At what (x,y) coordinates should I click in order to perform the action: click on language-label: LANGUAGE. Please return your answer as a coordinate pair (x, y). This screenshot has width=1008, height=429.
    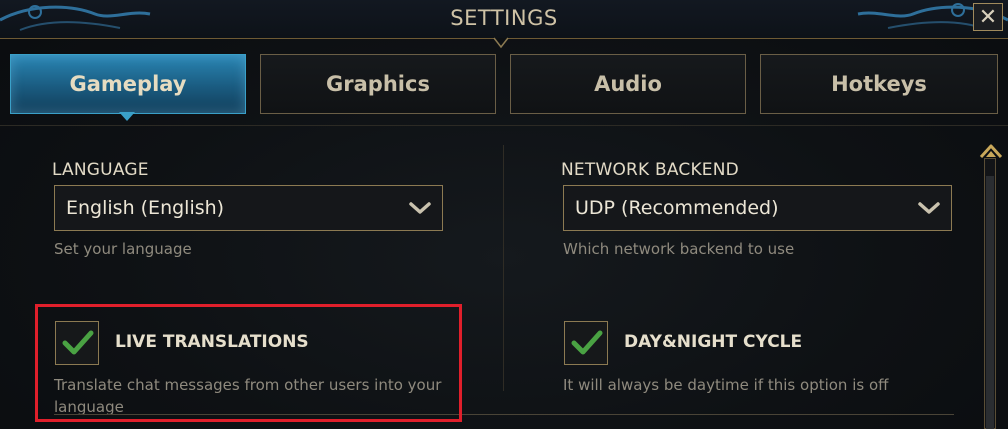
    Looking at the image, I should click on (100, 170).